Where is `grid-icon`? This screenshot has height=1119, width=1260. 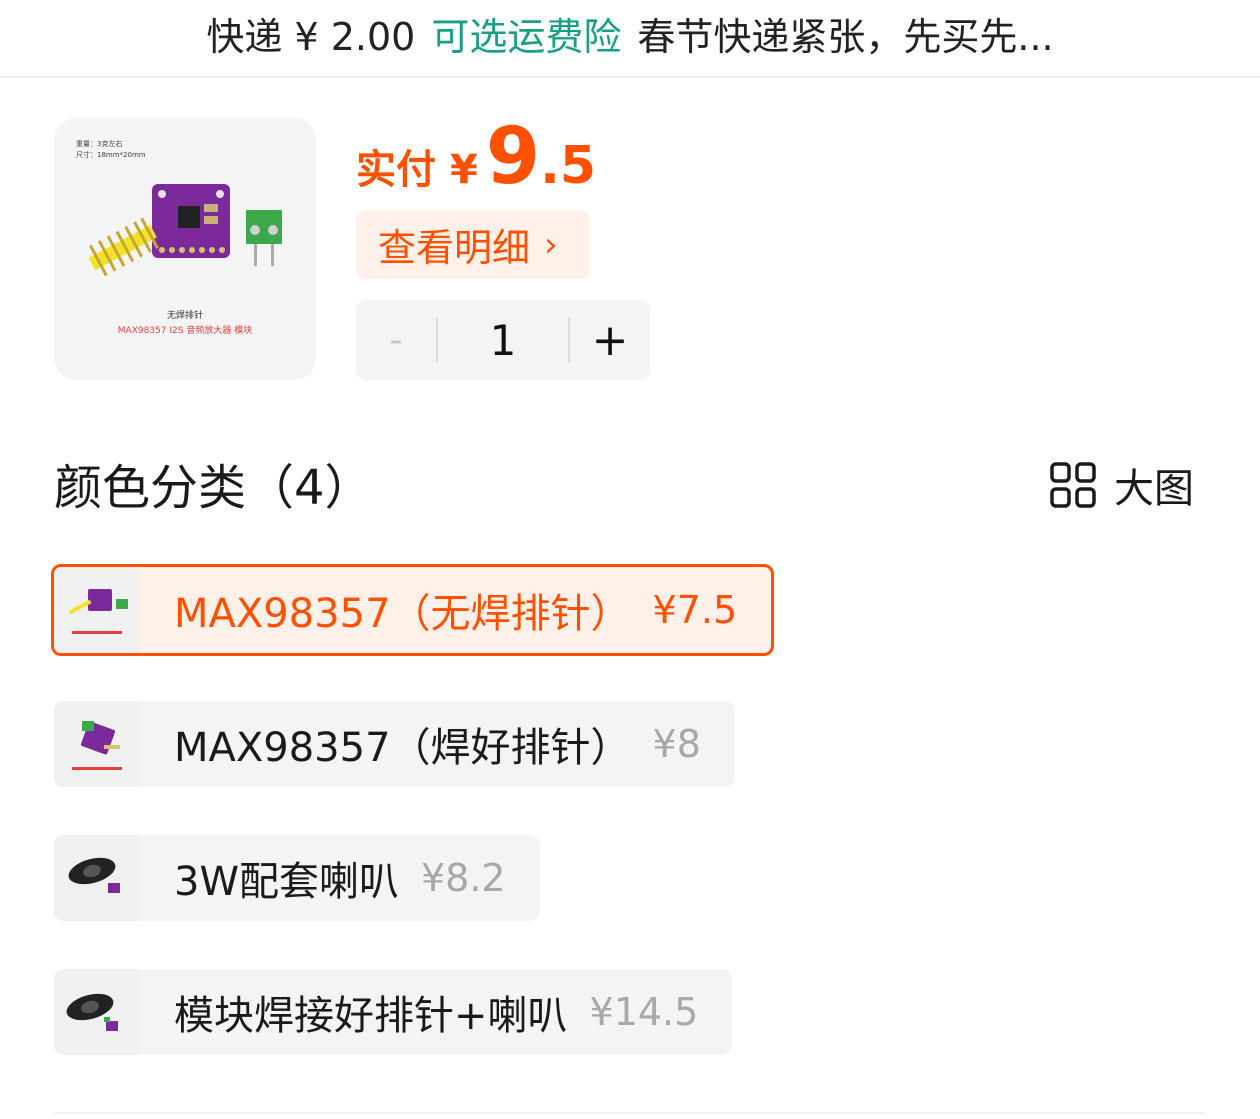
grid-icon is located at coordinates (1073, 485).